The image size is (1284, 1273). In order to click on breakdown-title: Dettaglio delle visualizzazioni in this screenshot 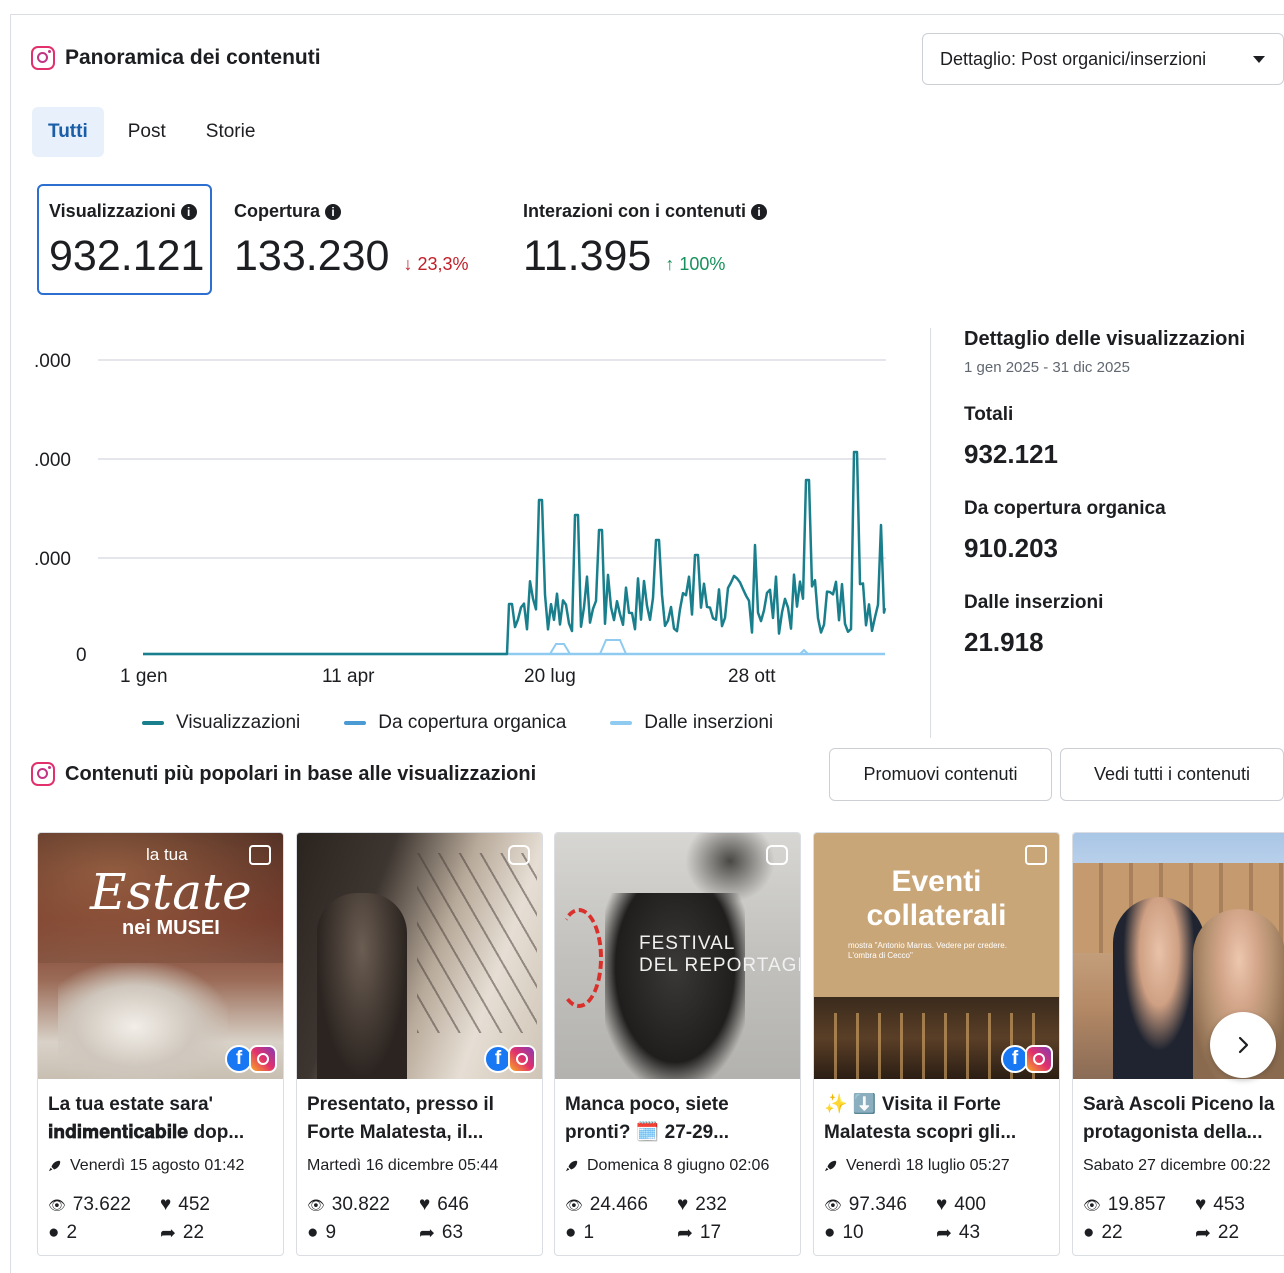, I will do `click(1105, 339)`.